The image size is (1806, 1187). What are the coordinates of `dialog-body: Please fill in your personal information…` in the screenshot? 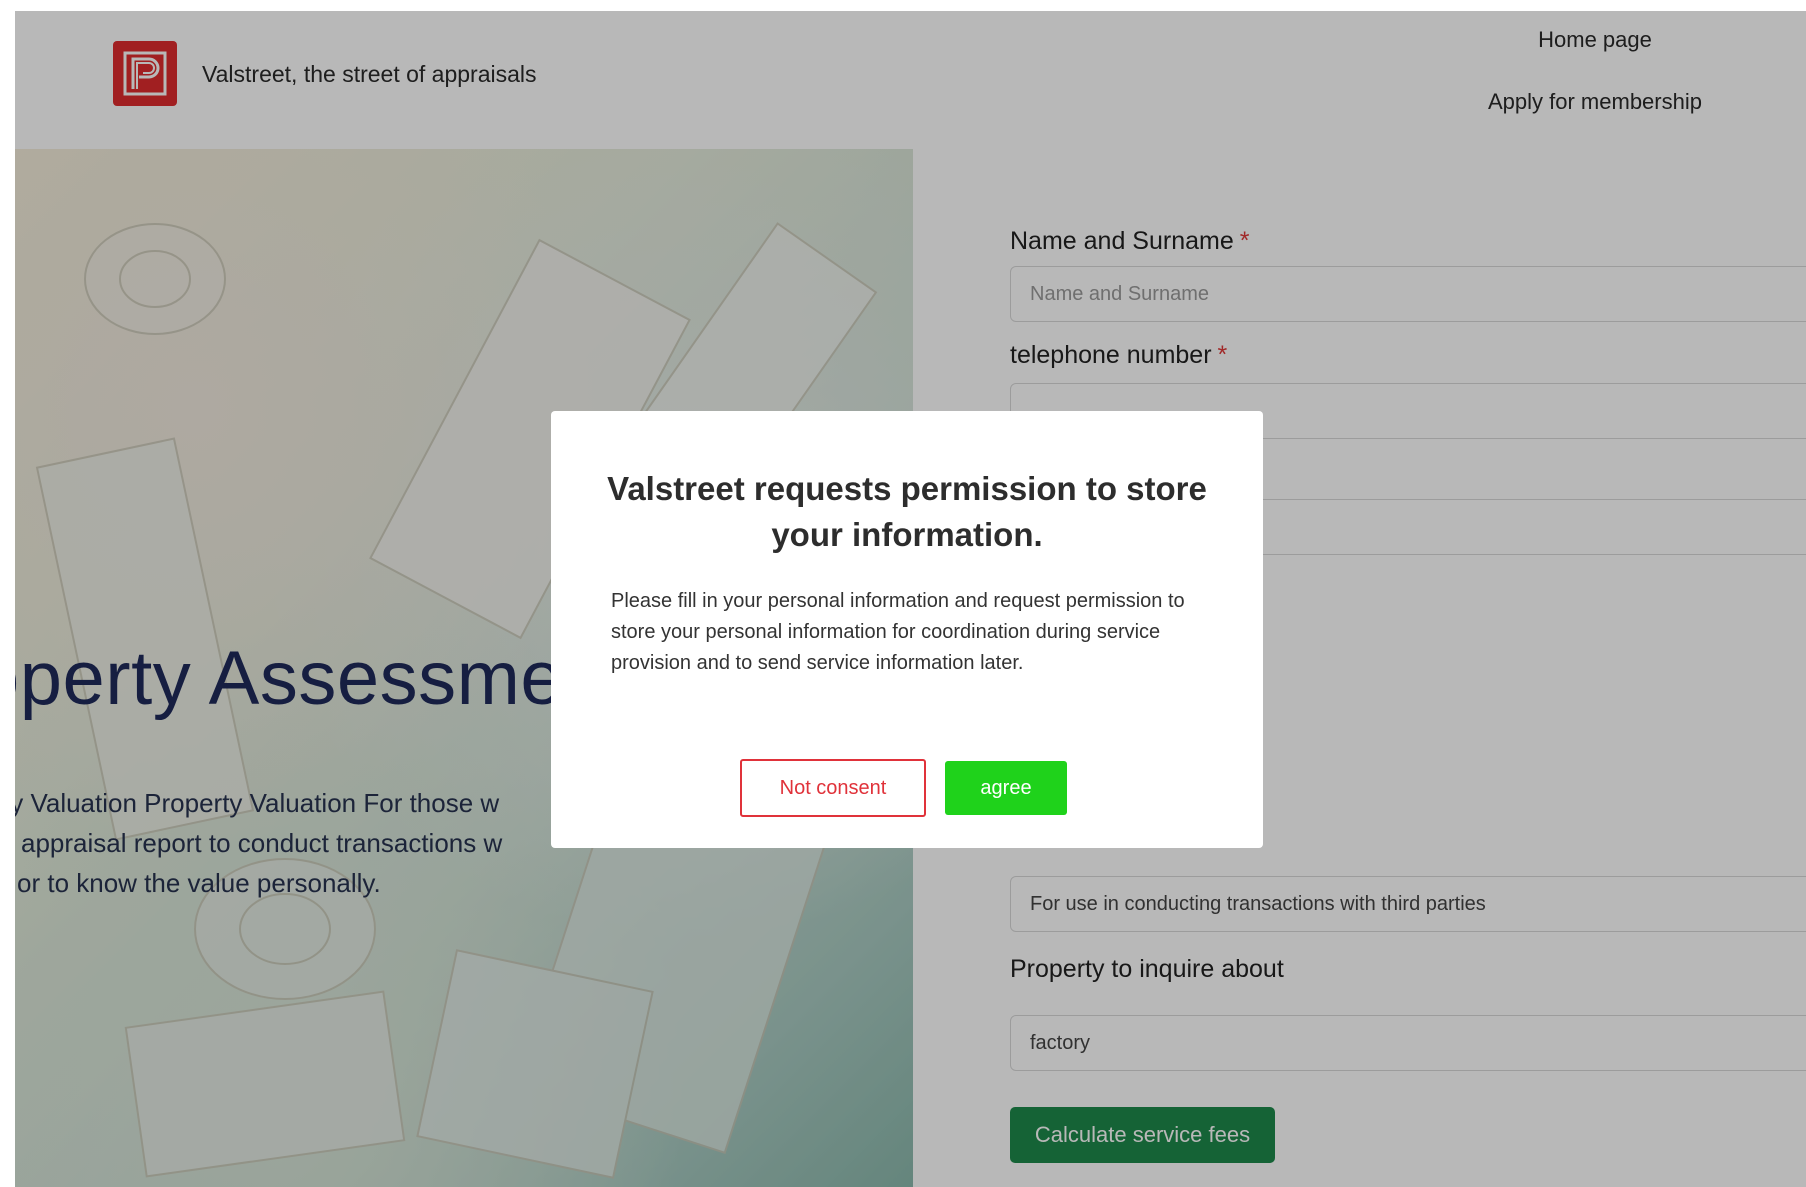 It's located at (898, 632).